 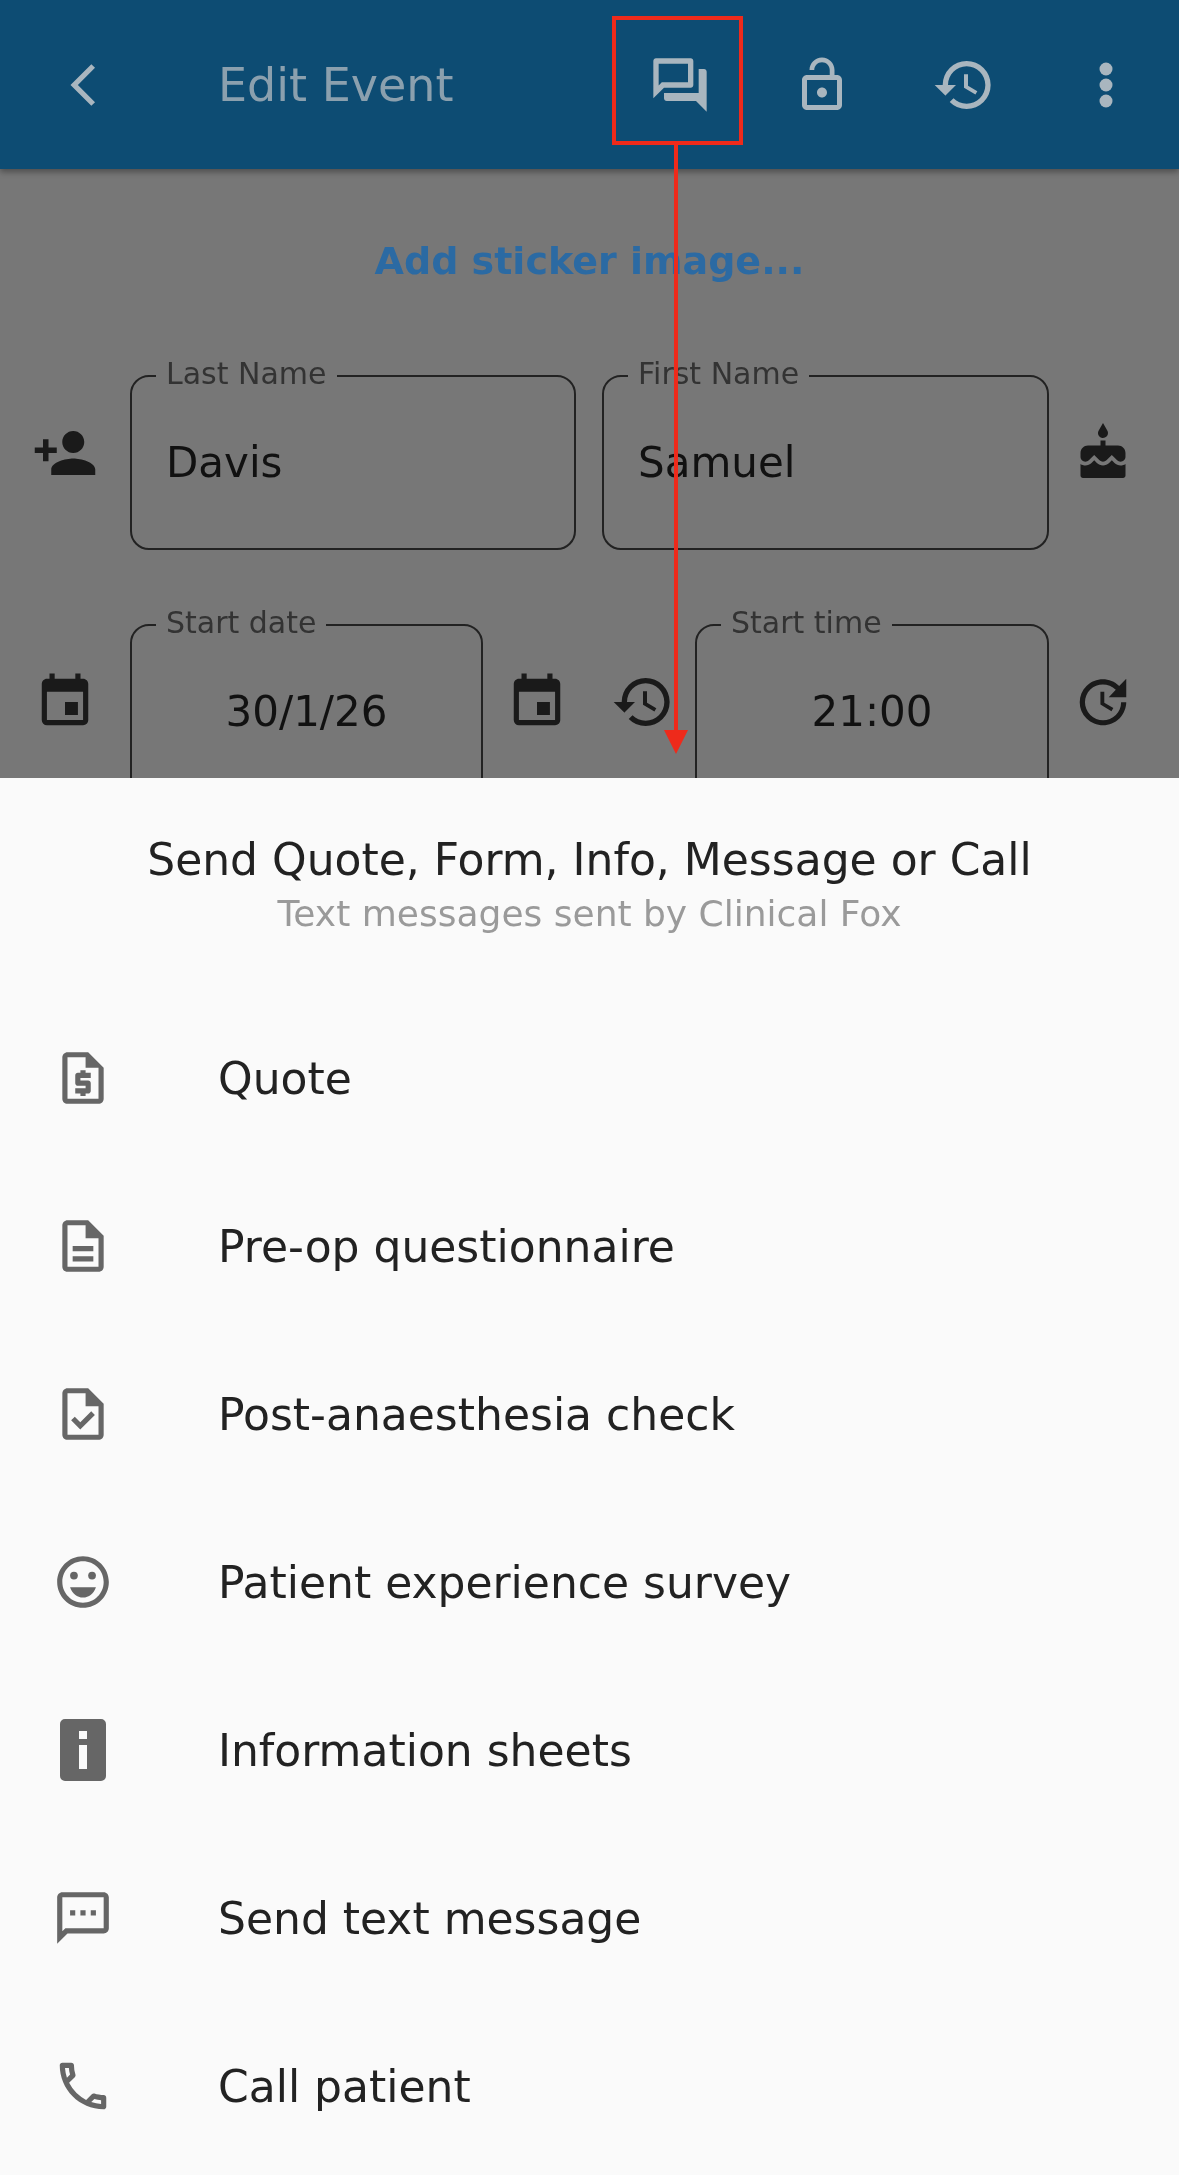 I want to click on menu-item: Quote, so click(x=589, y=1078).